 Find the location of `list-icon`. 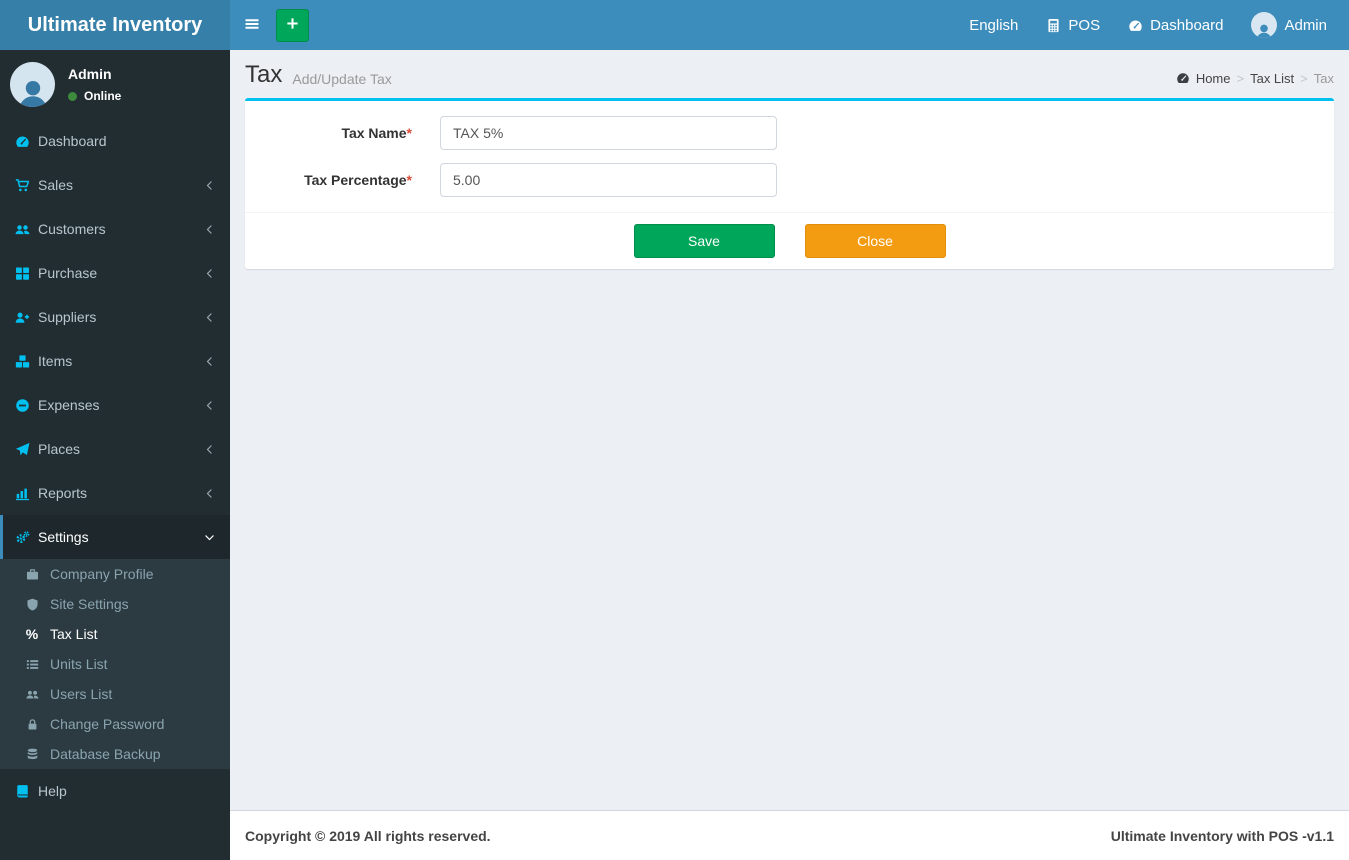

list-icon is located at coordinates (32, 664).